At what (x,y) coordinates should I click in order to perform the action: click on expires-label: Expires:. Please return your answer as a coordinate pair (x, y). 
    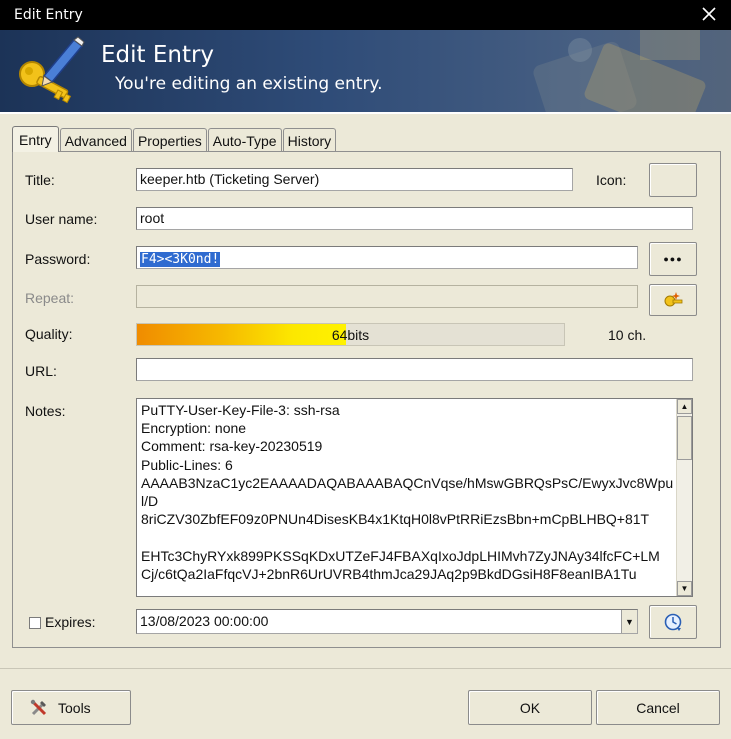
    Looking at the image, I should click on (70, 622).